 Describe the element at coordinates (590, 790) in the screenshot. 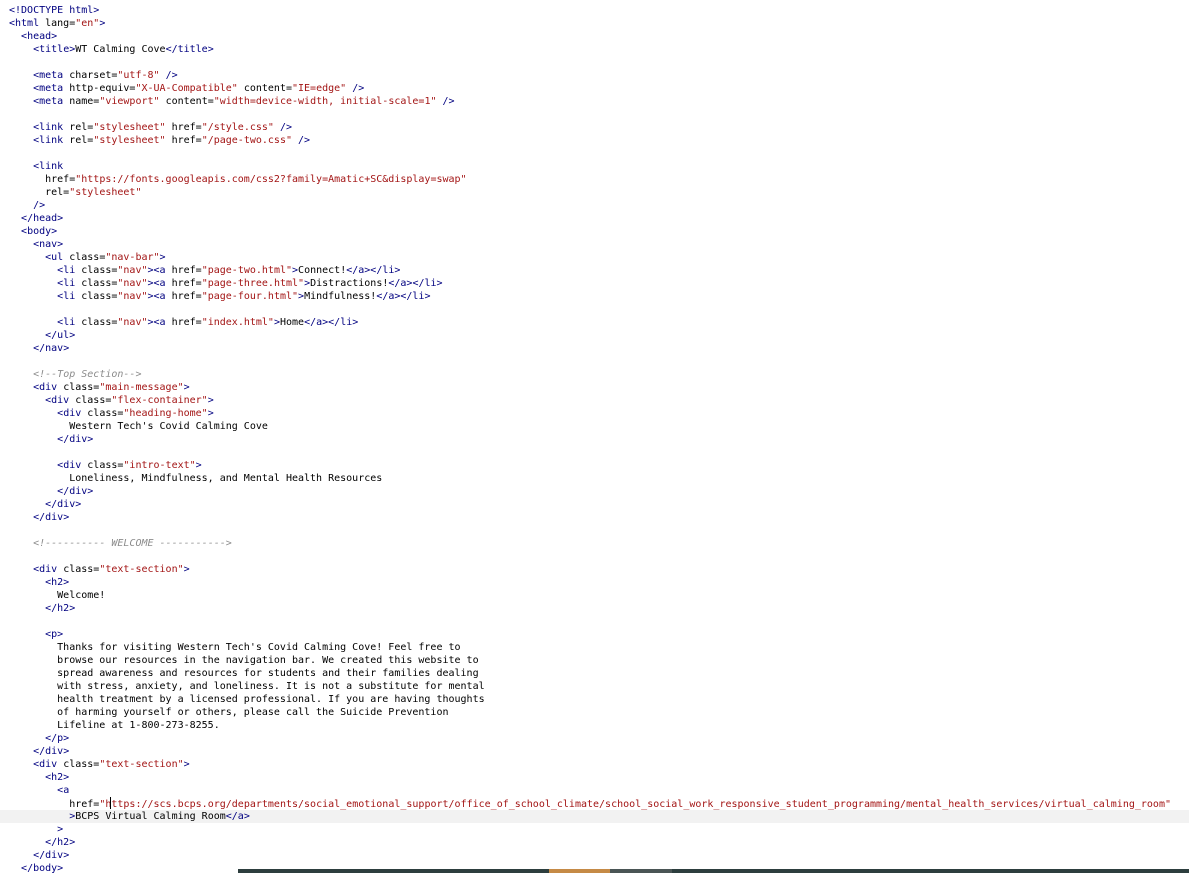

I see `code-line: <a` at that location.